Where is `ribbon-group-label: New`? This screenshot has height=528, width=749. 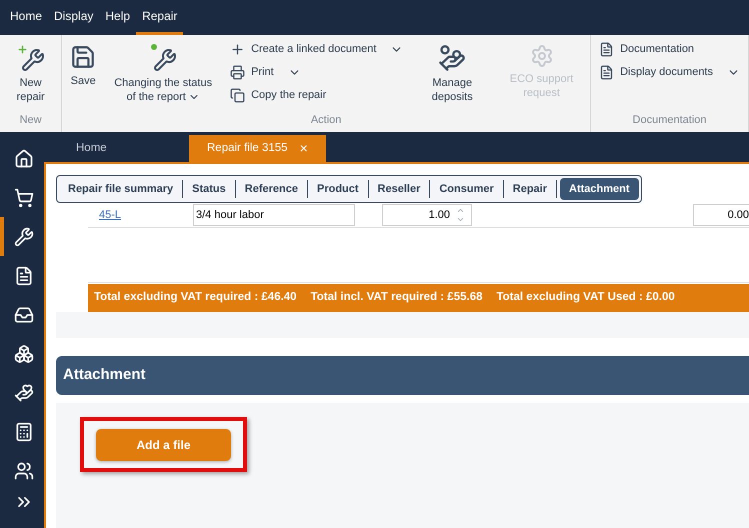
ribbon-group-label: New is located at coordinates (30, 120).